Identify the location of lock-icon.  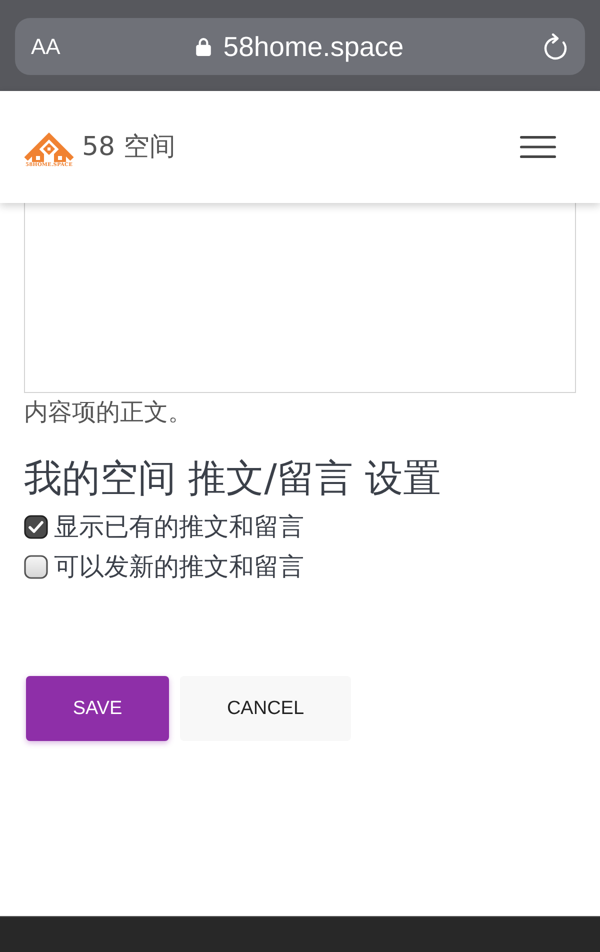
(204, 46).